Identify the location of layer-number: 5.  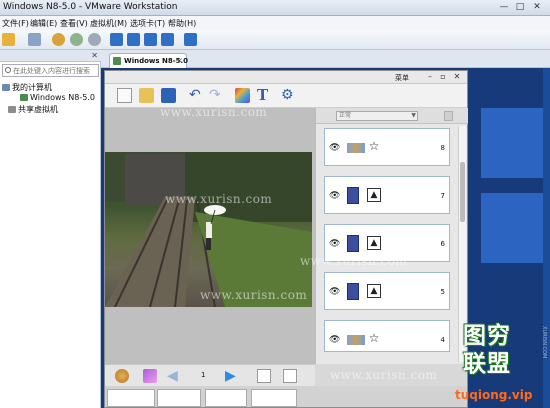
(442, 292).